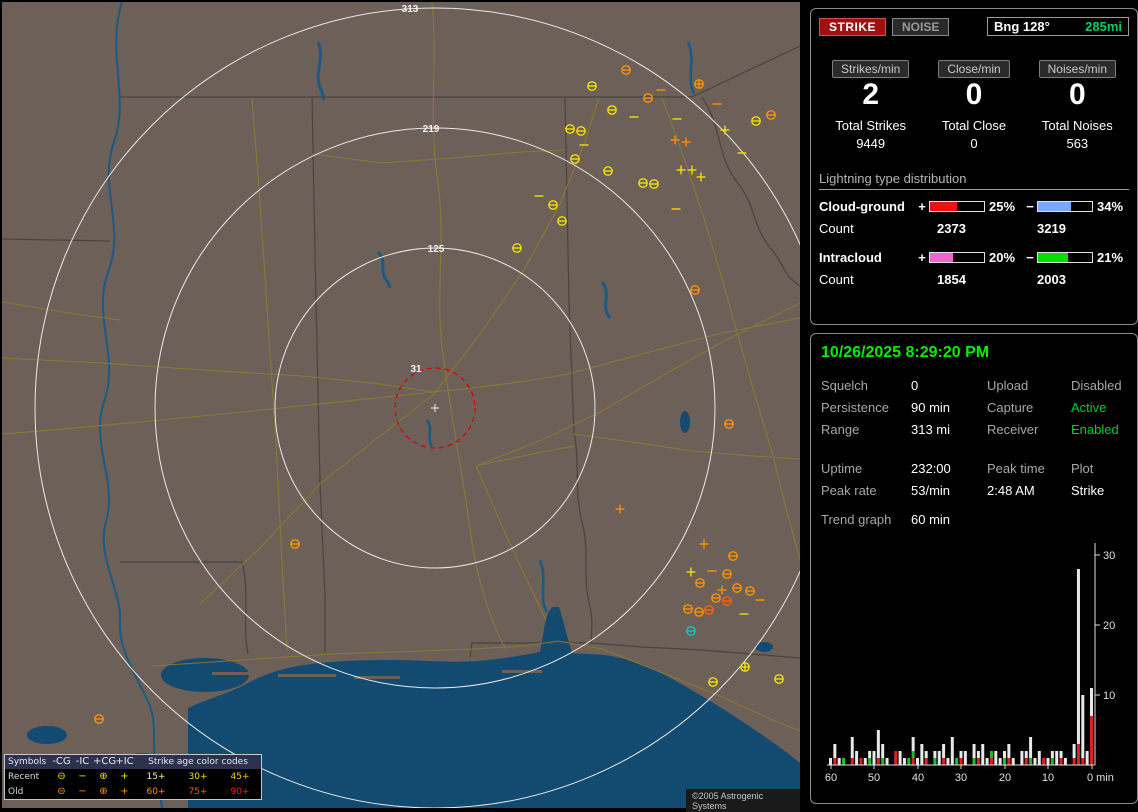 This screenshot has width=1138, height=812. Describe the element at coordinates (969, 778) in the screenshot. I see `trend-x-ticks: 60 50 40 30 20 10 0 min` at that location.